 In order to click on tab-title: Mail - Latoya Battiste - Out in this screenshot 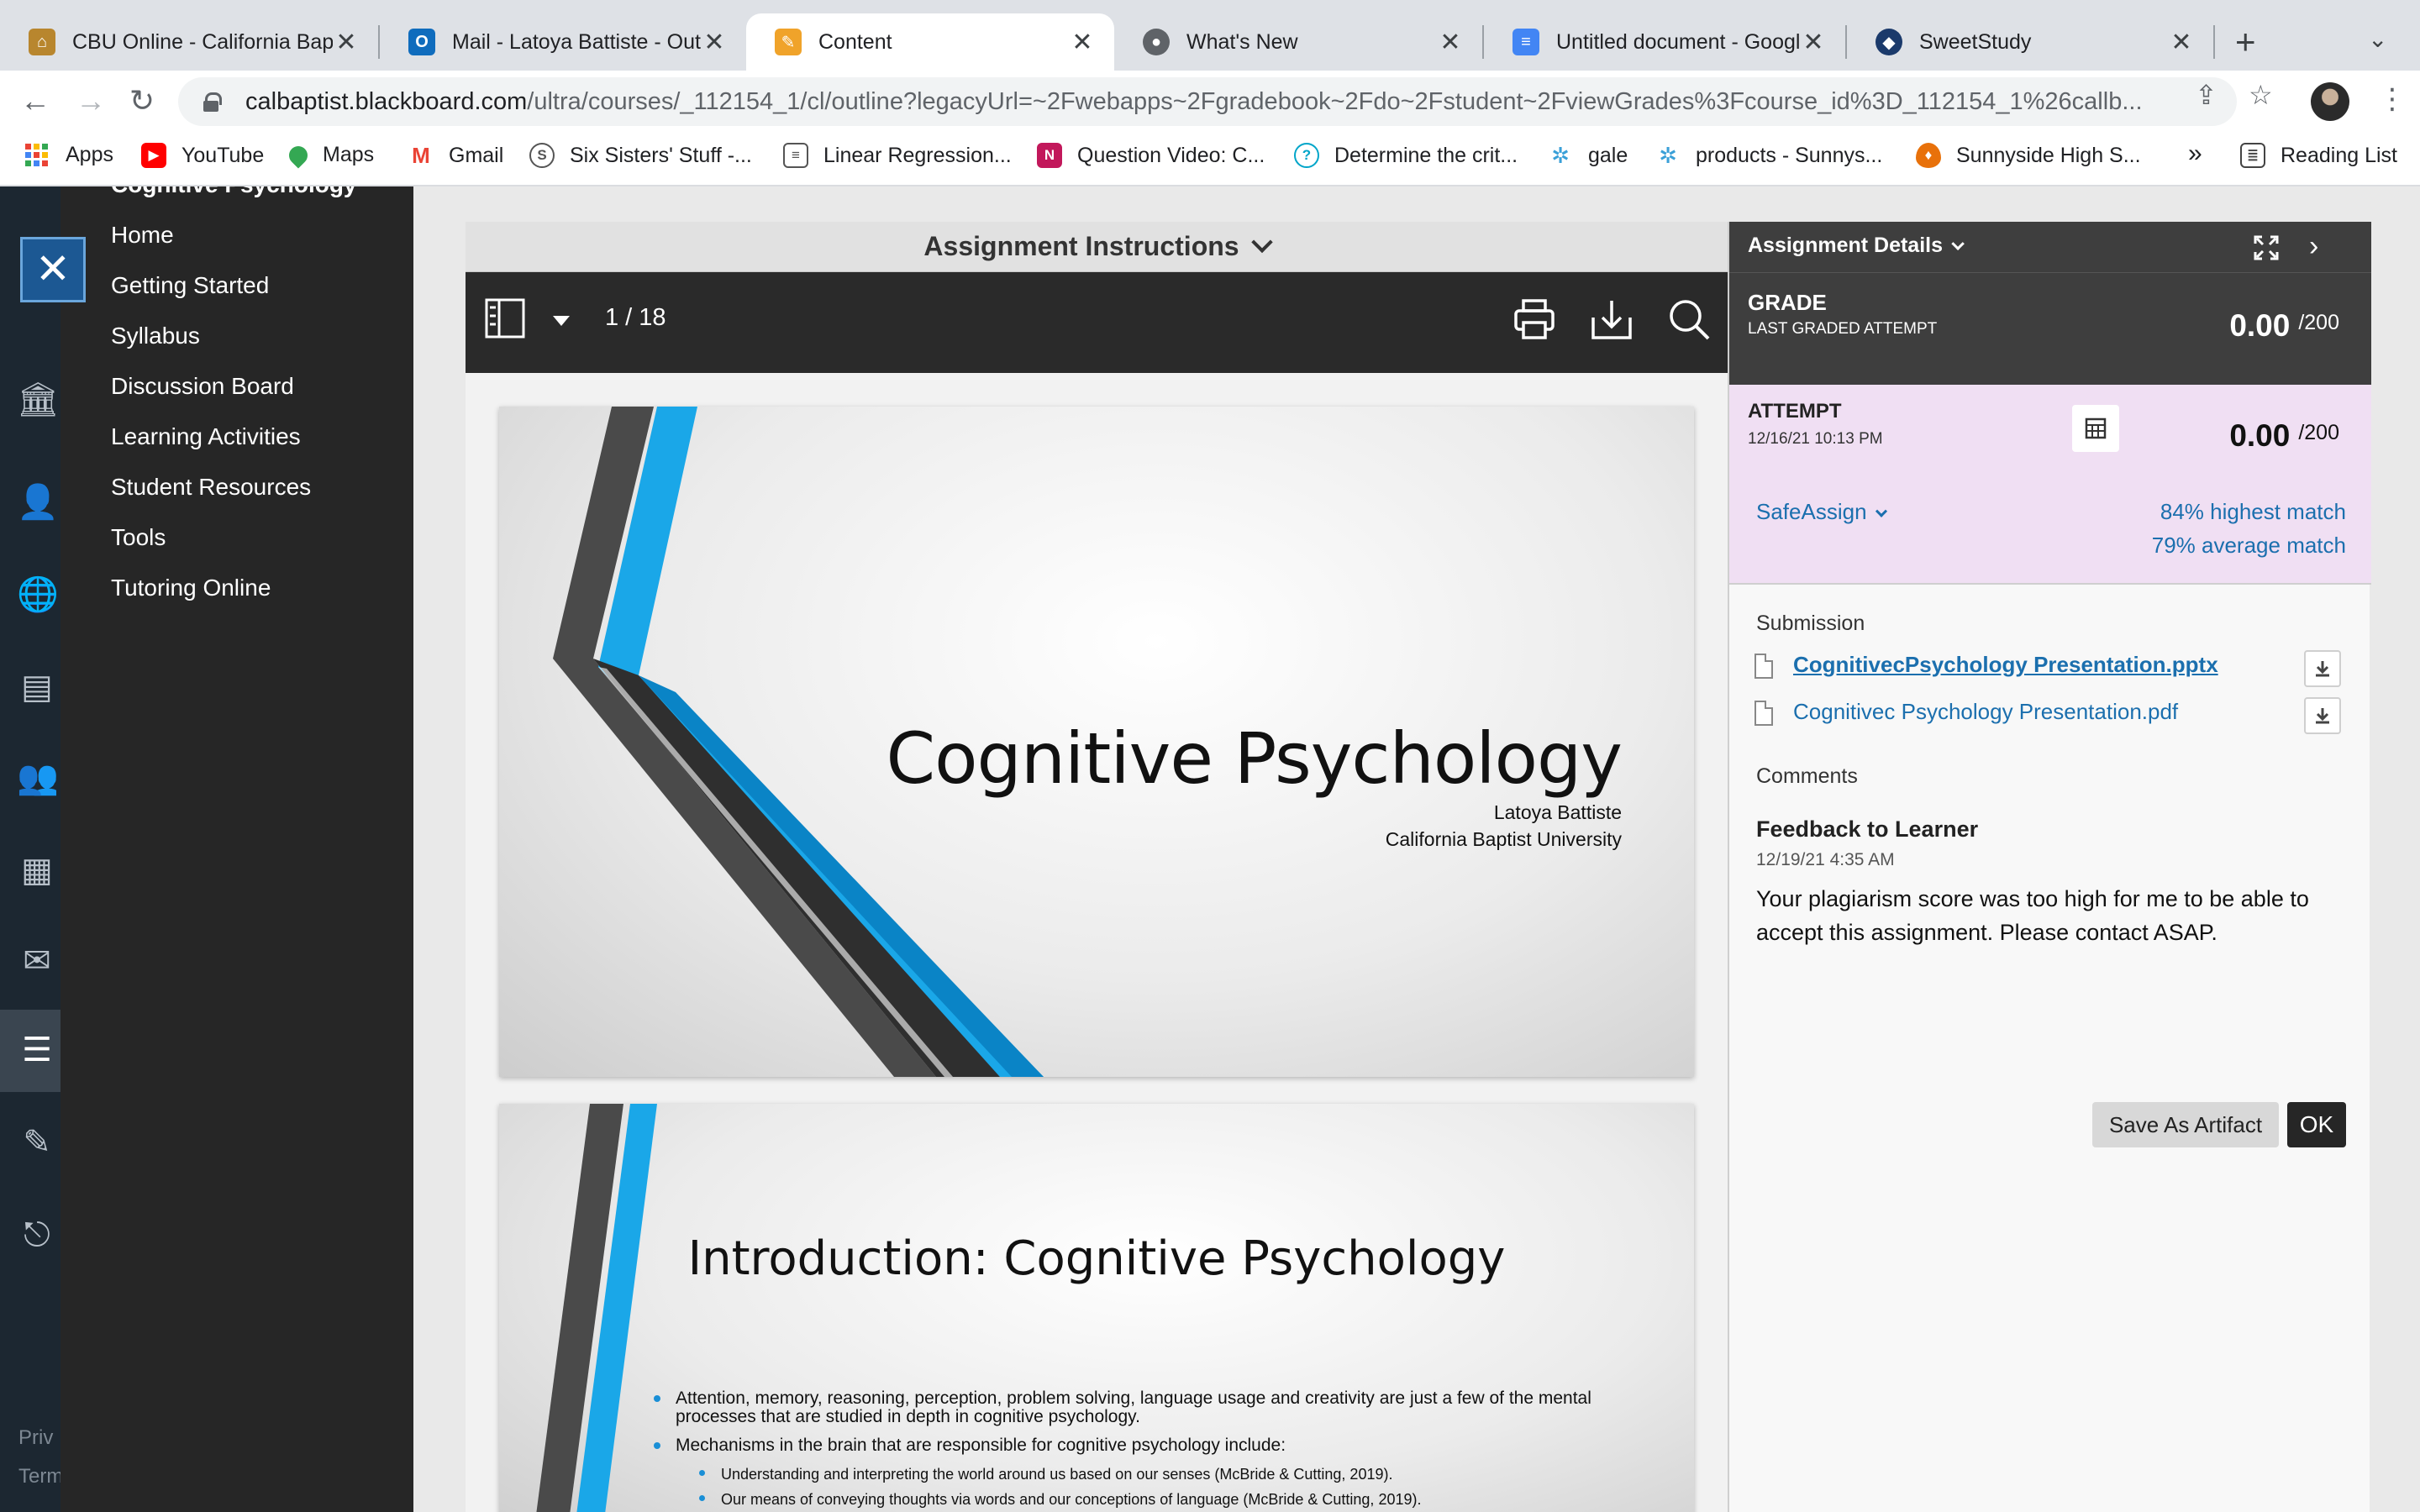, I will do `click(576, 41)`.